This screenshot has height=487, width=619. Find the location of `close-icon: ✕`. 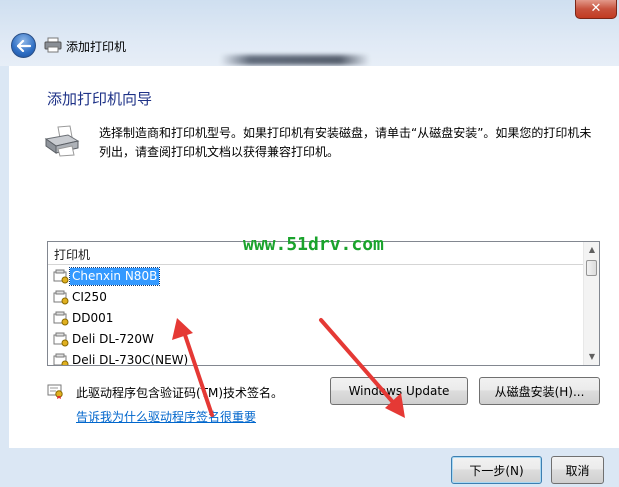

close-icon: ✕ is located at coordinates (596, 8).